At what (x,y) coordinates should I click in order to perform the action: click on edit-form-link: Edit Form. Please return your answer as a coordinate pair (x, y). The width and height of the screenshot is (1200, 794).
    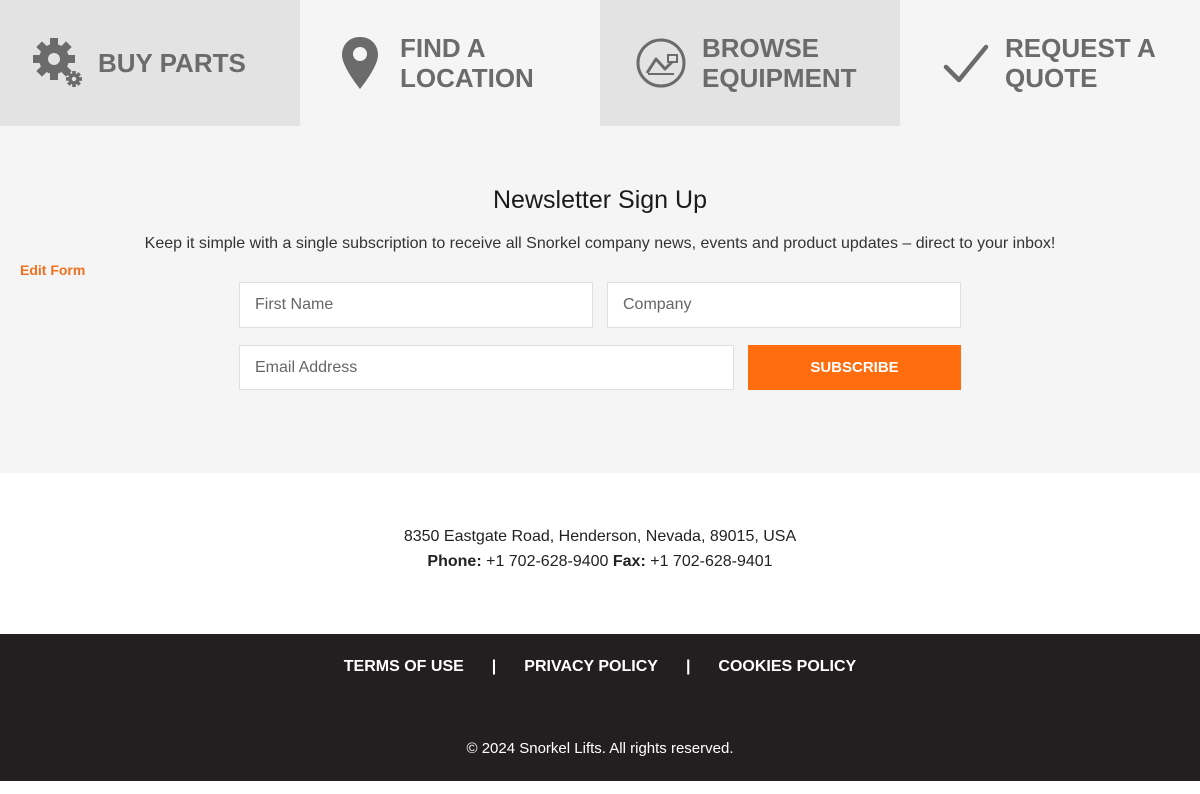
    Looking at the image, I should click on (52, 270).